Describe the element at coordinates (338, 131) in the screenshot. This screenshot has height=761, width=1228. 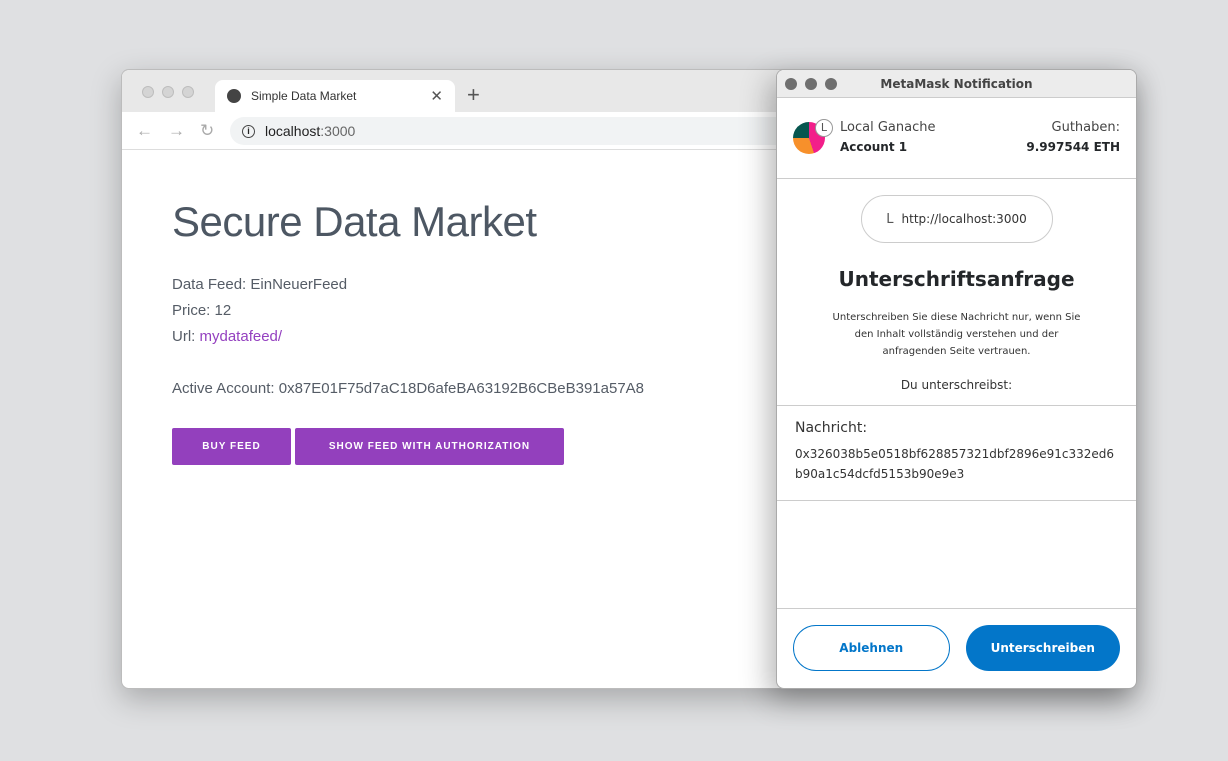
I see `url-port: :3000` at that location.